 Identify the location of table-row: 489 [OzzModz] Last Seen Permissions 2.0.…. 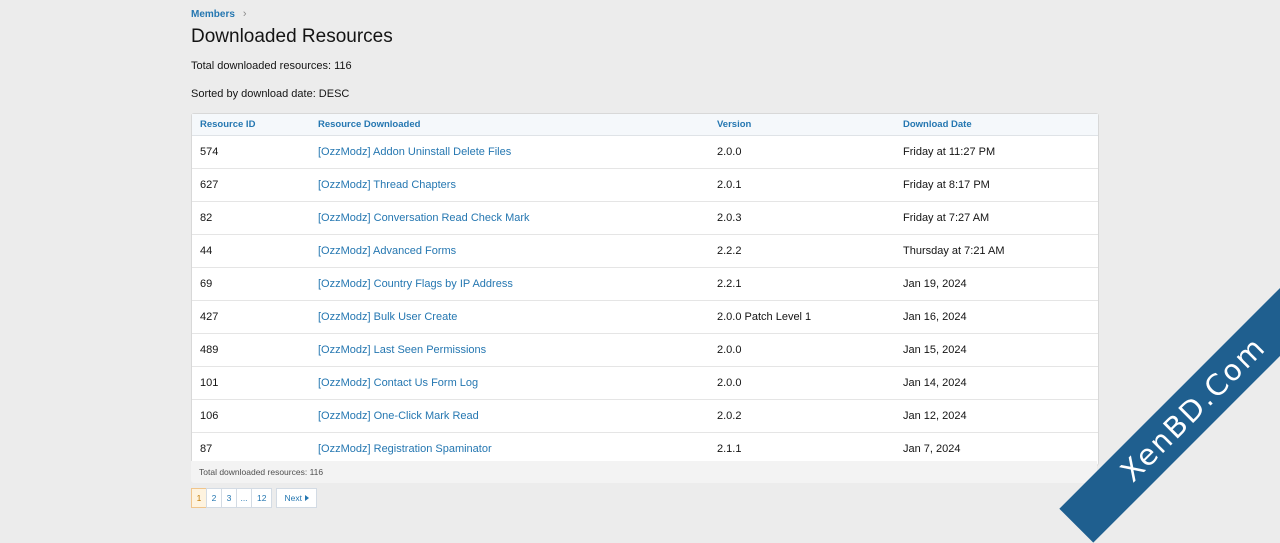
(645, 350).